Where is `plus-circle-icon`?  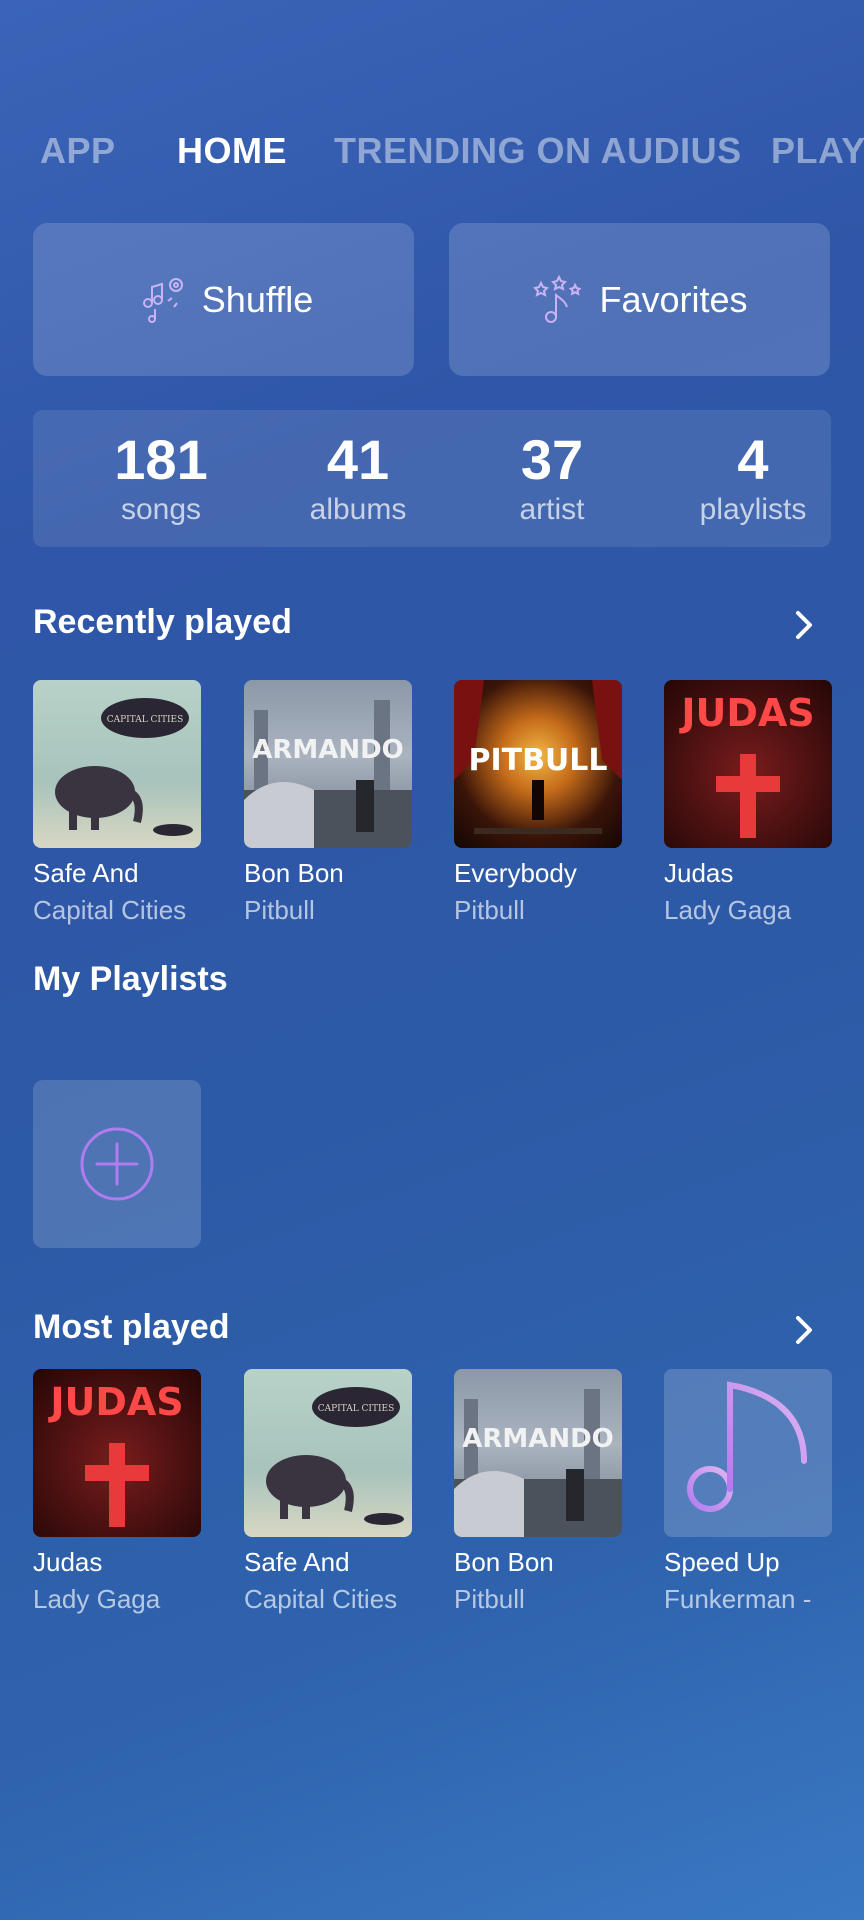
plus-circle-icon is located at coordinates (117, 1164).